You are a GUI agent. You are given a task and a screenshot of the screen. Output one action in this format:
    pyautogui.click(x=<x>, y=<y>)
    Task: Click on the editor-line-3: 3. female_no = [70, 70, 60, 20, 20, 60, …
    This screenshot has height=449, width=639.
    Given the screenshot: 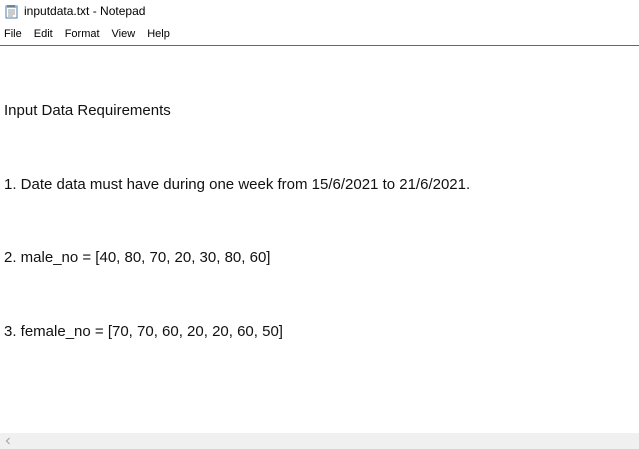 What is the action you would take?
    pyautogui.click(x=143, y=331)
    